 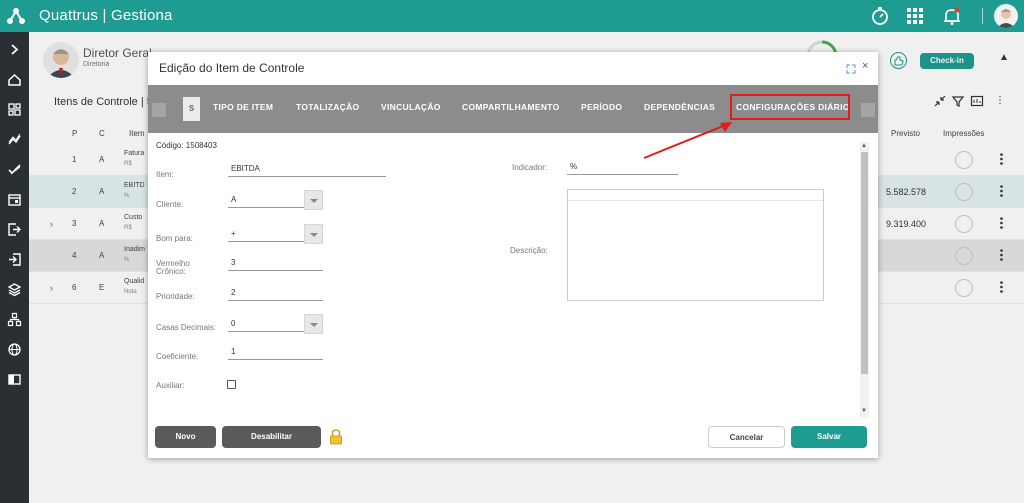 I want to click on org-chart-icon, so click(x=14, y=319).